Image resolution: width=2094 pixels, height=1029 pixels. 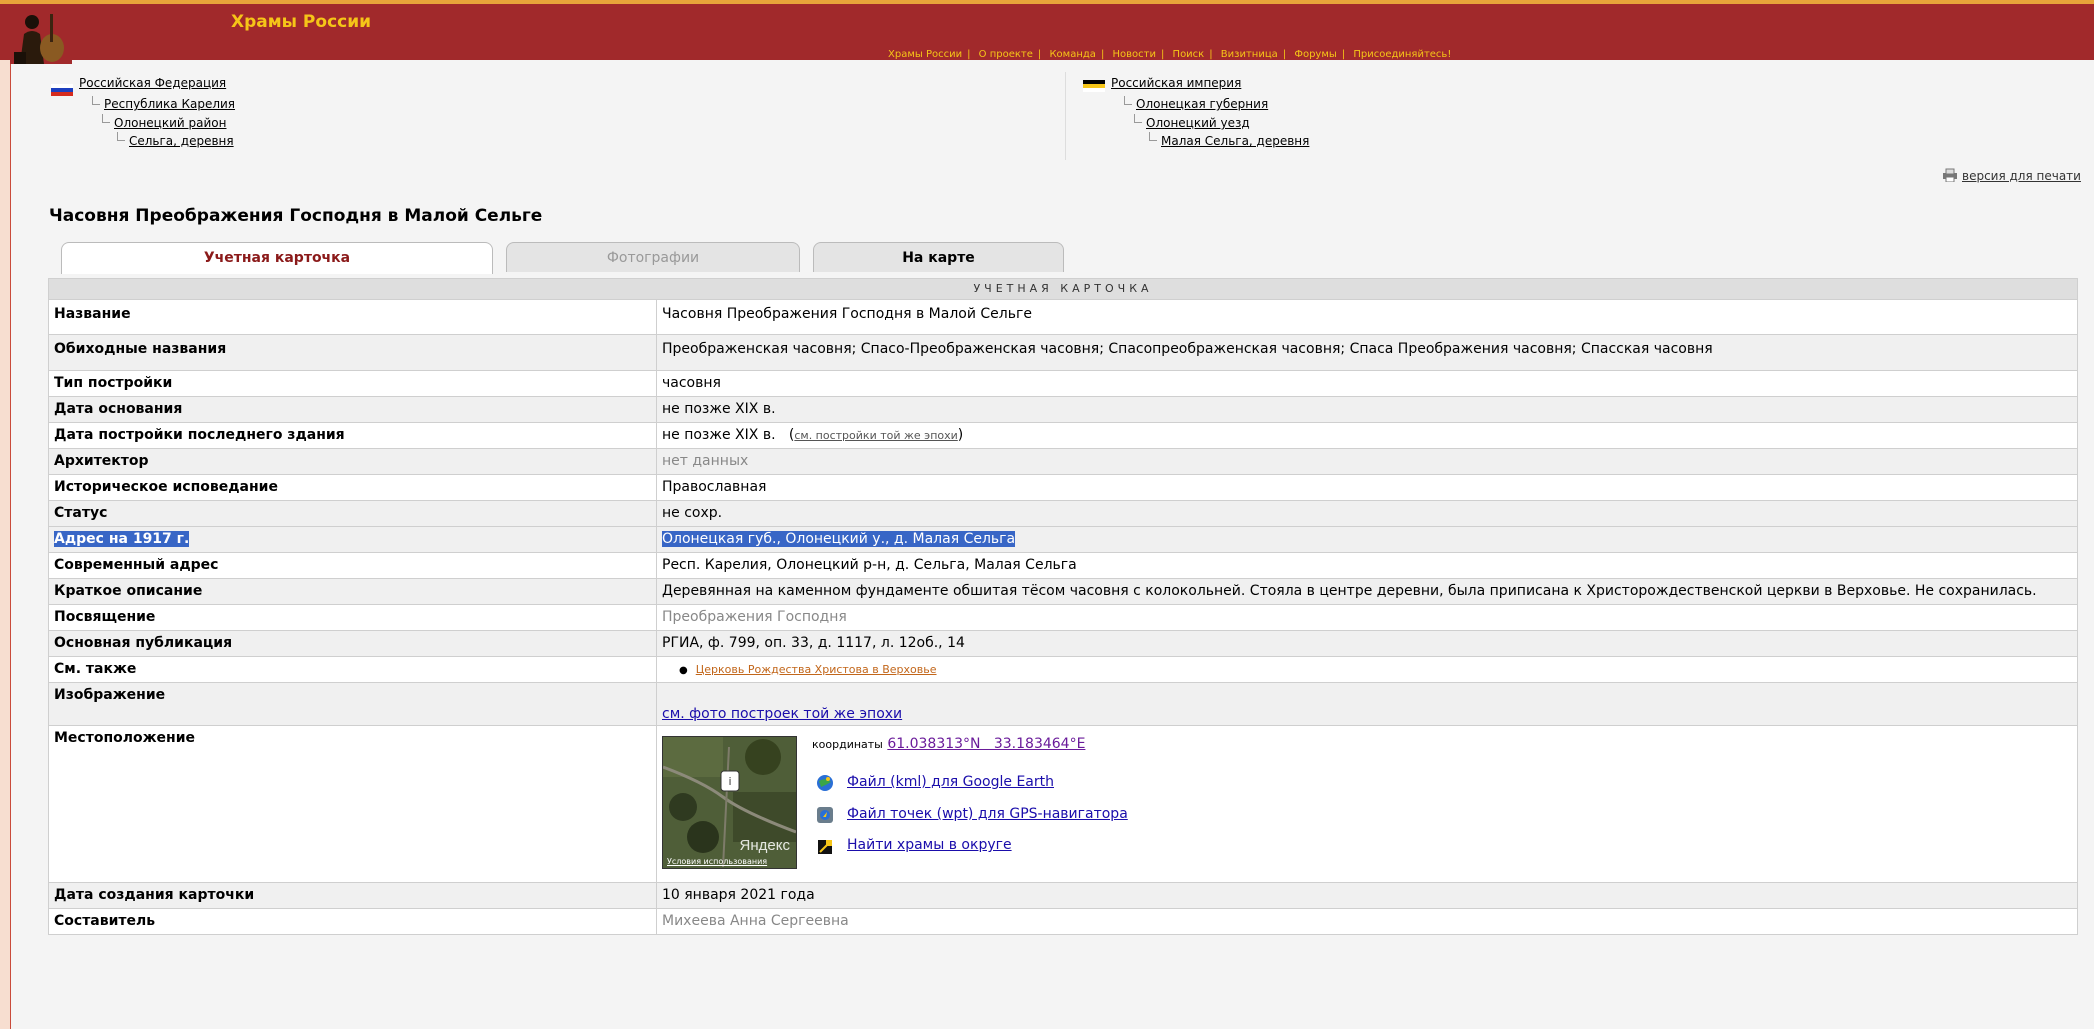 I want to click on row-label-image: Изображение, so click(x=352, y=704).